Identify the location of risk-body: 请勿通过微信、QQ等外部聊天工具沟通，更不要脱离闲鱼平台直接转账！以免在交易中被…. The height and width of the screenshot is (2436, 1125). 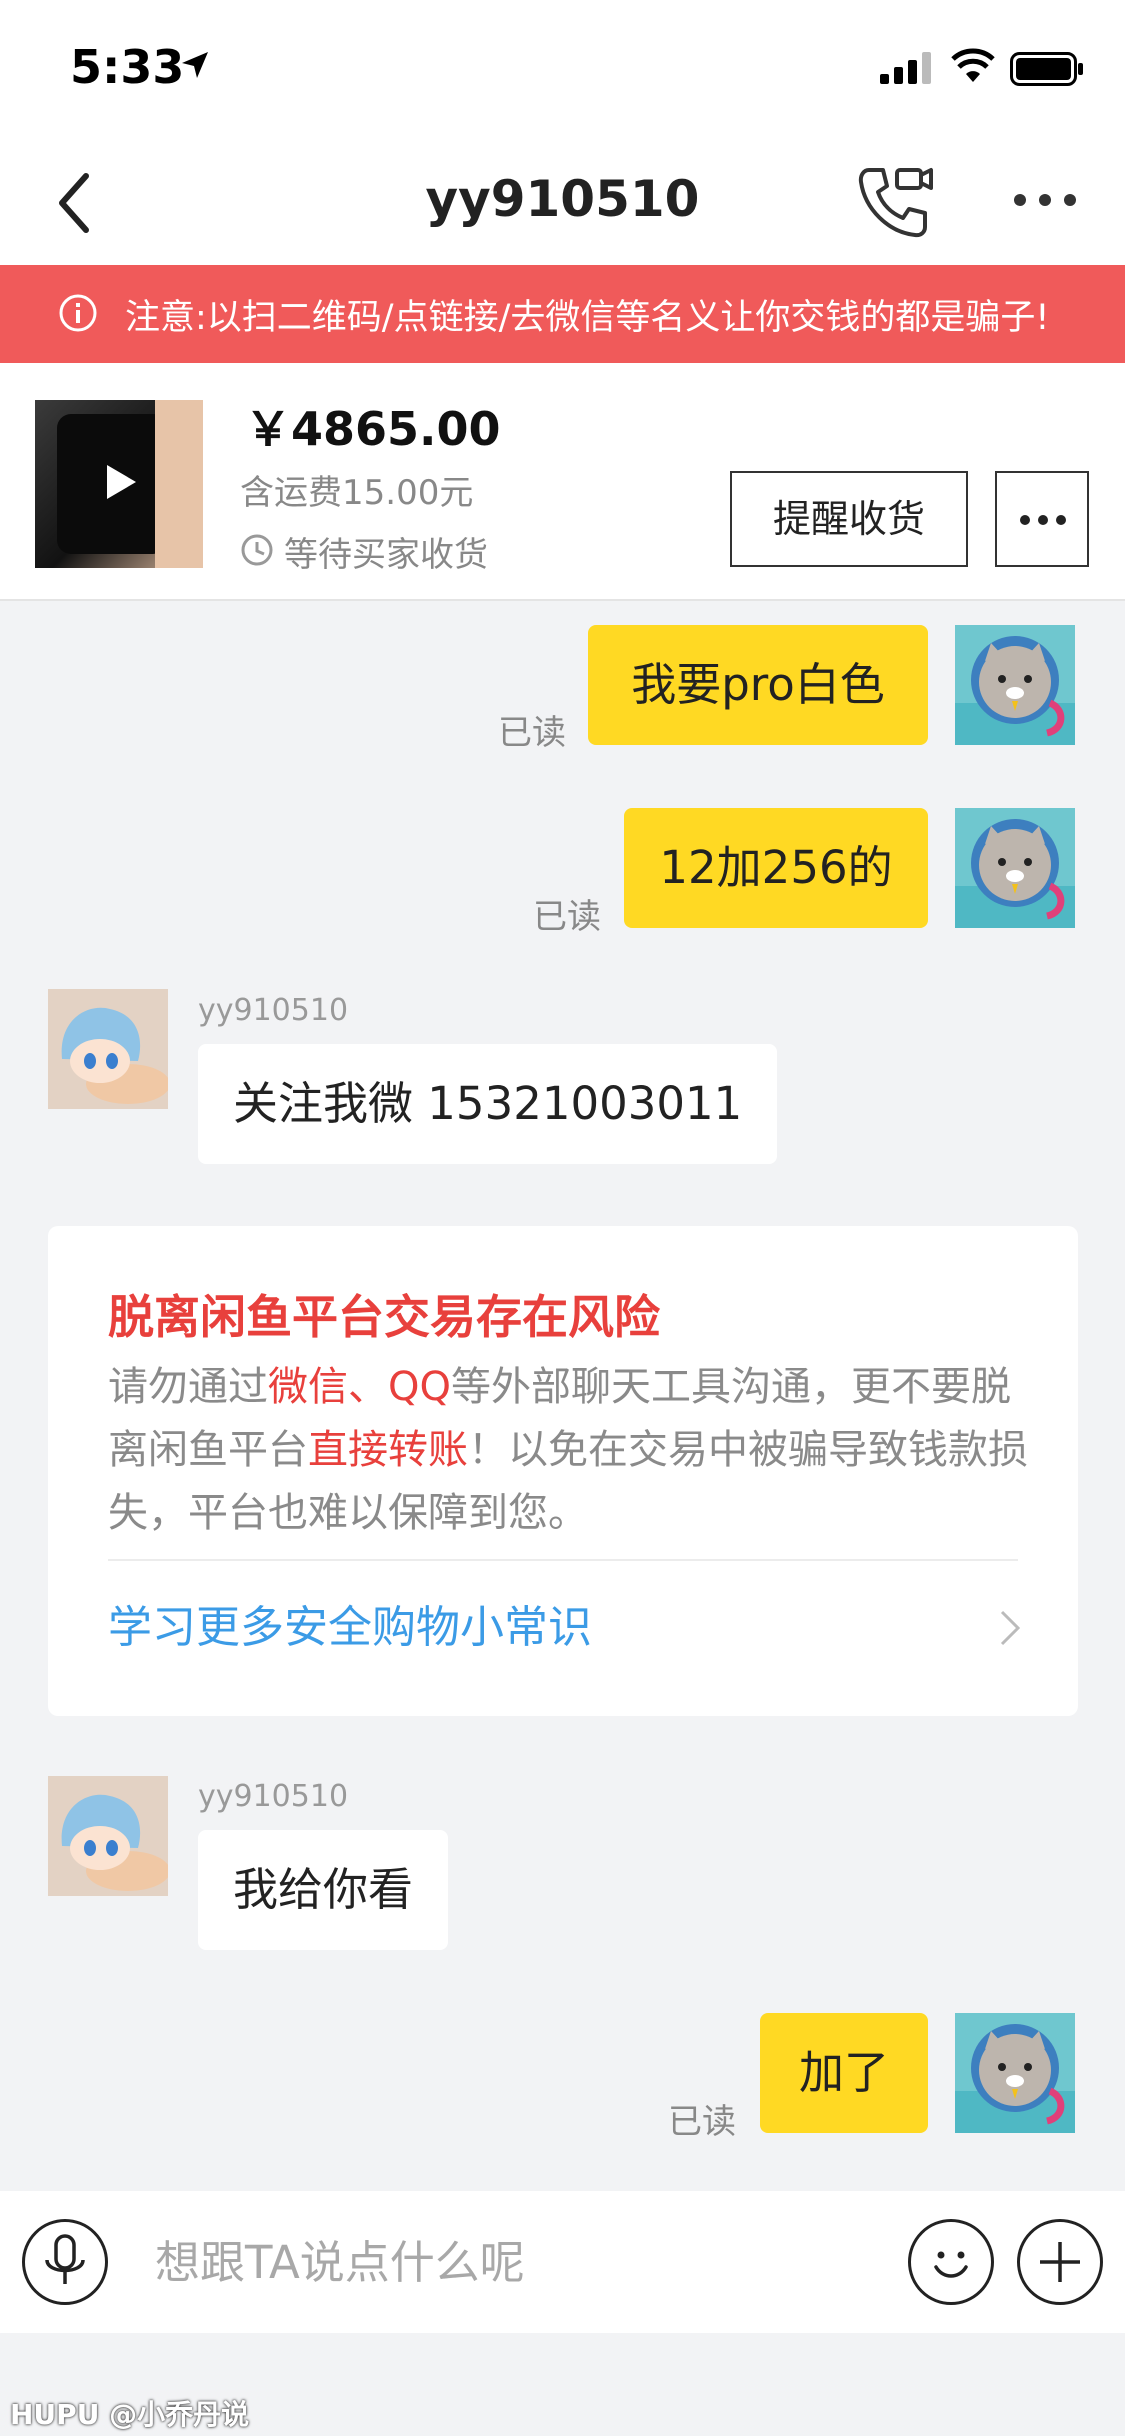
(568, 1450).